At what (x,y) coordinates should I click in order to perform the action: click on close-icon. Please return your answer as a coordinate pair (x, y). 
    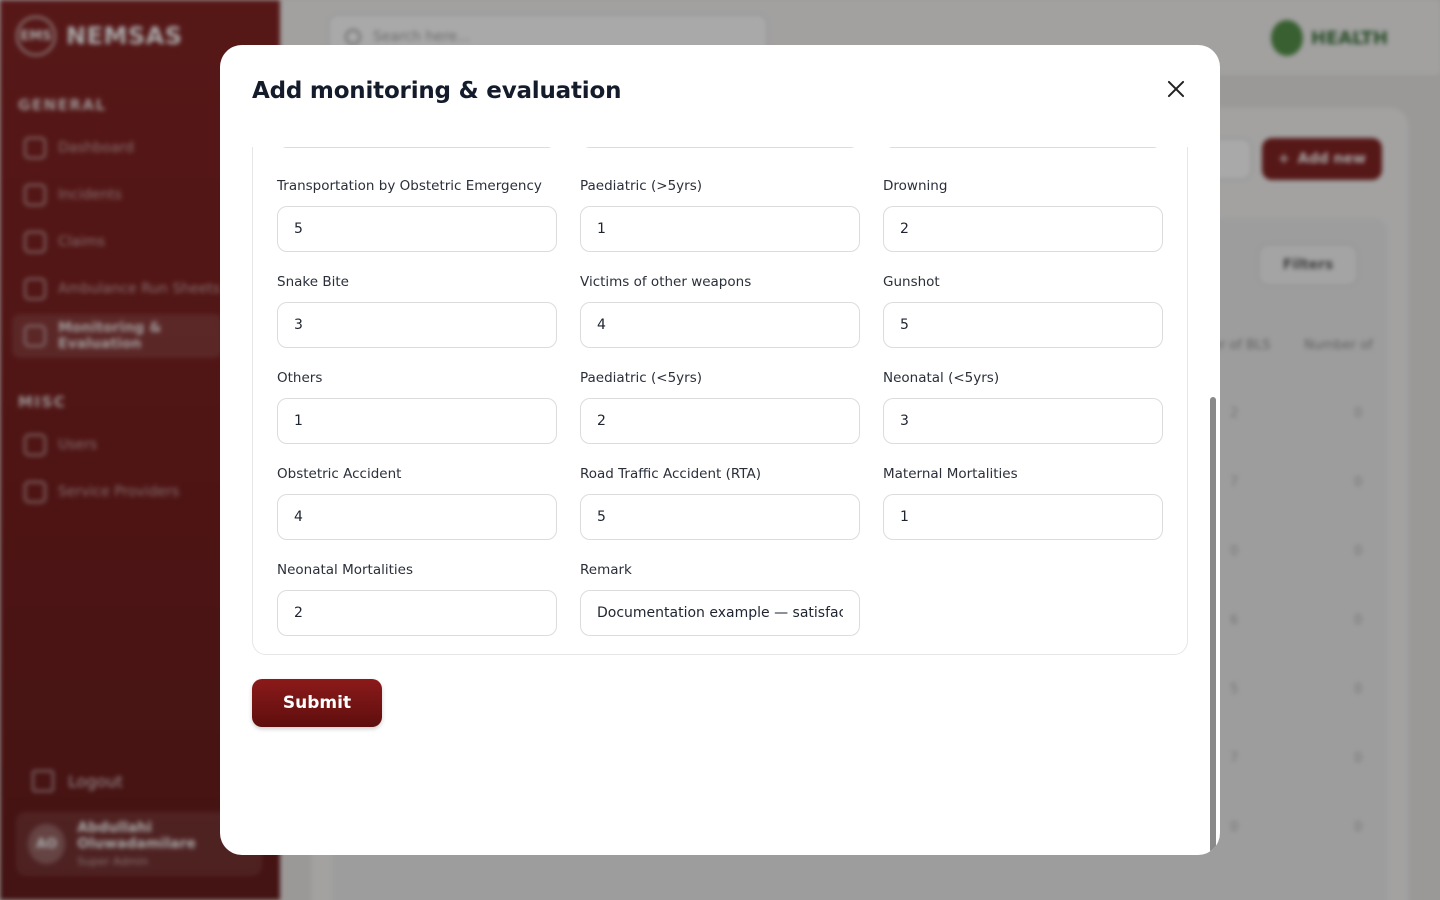
    Looking at the image, I should click on (1176, 89).